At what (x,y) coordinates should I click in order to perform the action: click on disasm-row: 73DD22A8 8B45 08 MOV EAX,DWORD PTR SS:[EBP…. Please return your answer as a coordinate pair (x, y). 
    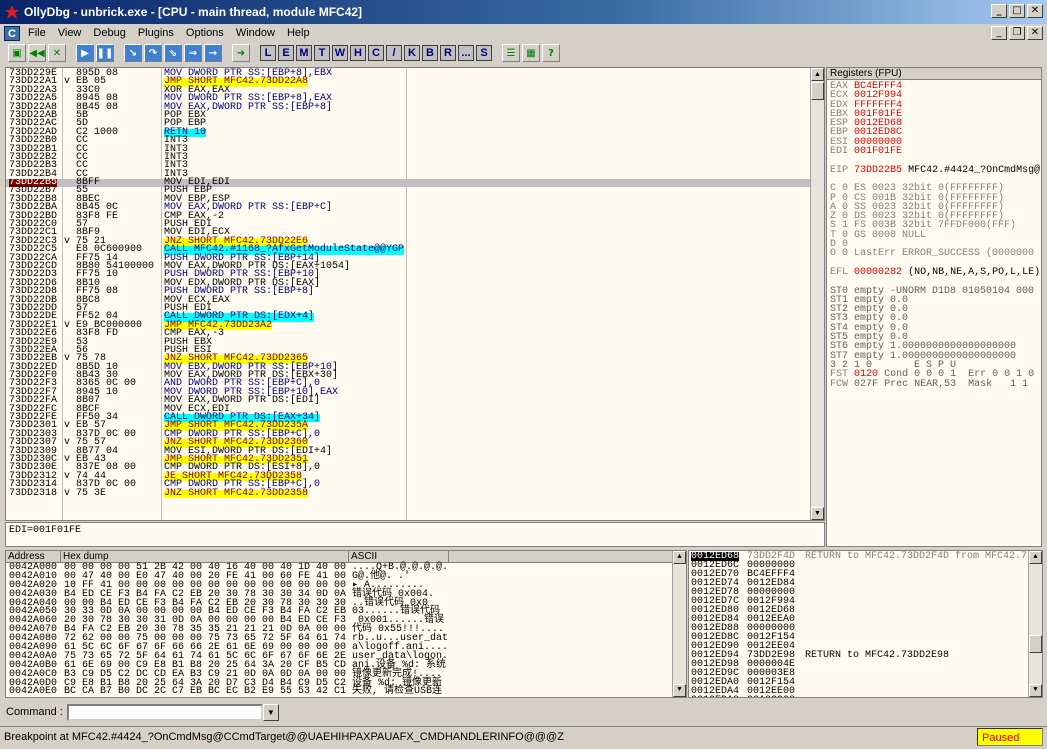
    Looking at the image, I should click on (408, 107).